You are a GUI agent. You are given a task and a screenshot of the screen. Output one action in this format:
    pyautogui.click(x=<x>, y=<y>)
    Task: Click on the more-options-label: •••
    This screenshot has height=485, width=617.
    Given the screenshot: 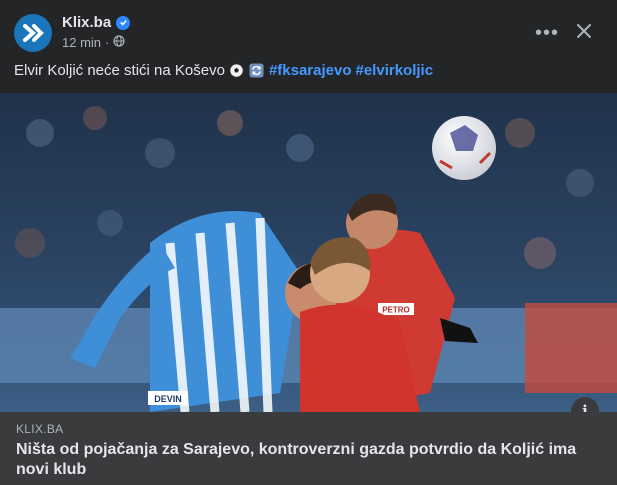 What is the action you would take?
    pyautogui.click(x=546, y=32)
    